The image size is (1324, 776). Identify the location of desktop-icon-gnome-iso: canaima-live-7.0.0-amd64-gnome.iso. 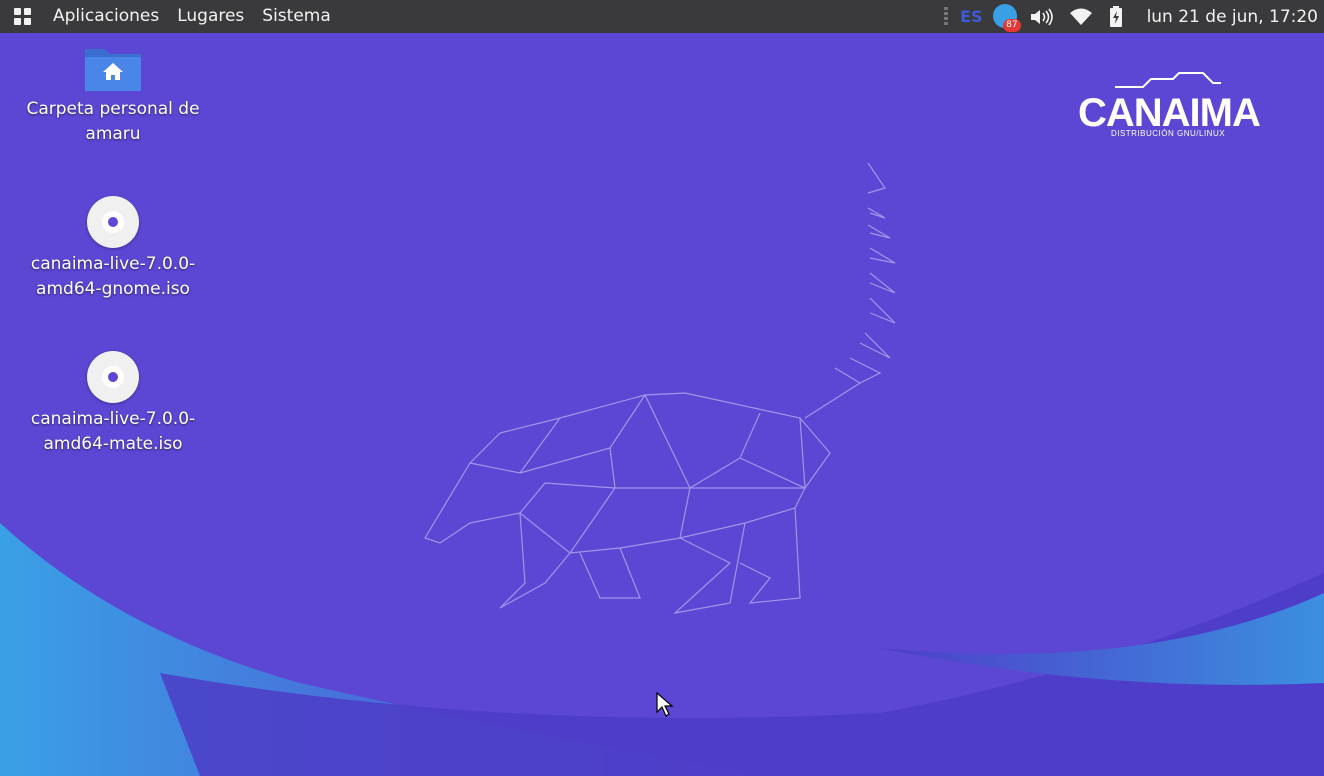
(113, 245).